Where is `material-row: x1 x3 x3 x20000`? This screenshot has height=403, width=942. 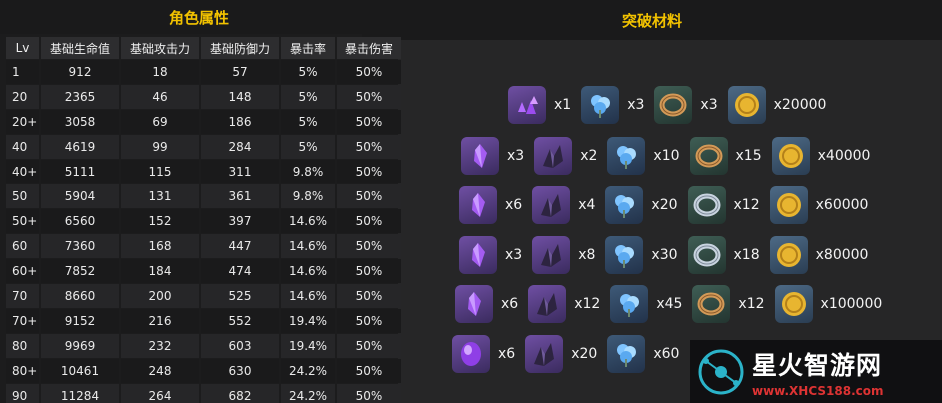 material-row: x1 x3 x3 x20000 is located at coordinates (672, 105).